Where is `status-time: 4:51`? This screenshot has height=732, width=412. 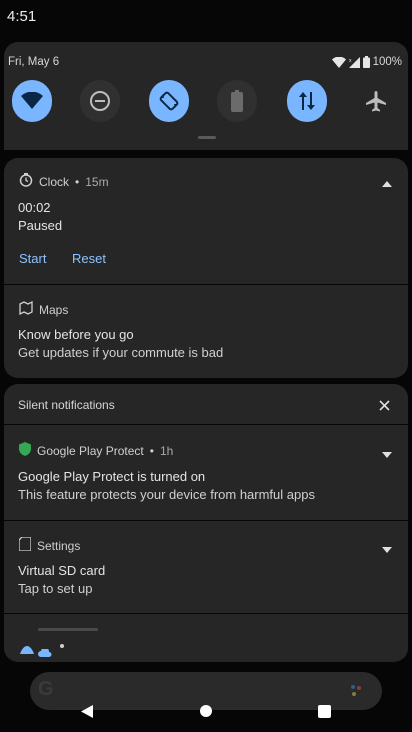
status-time: 4:51 is located at coordinates (22, 16).